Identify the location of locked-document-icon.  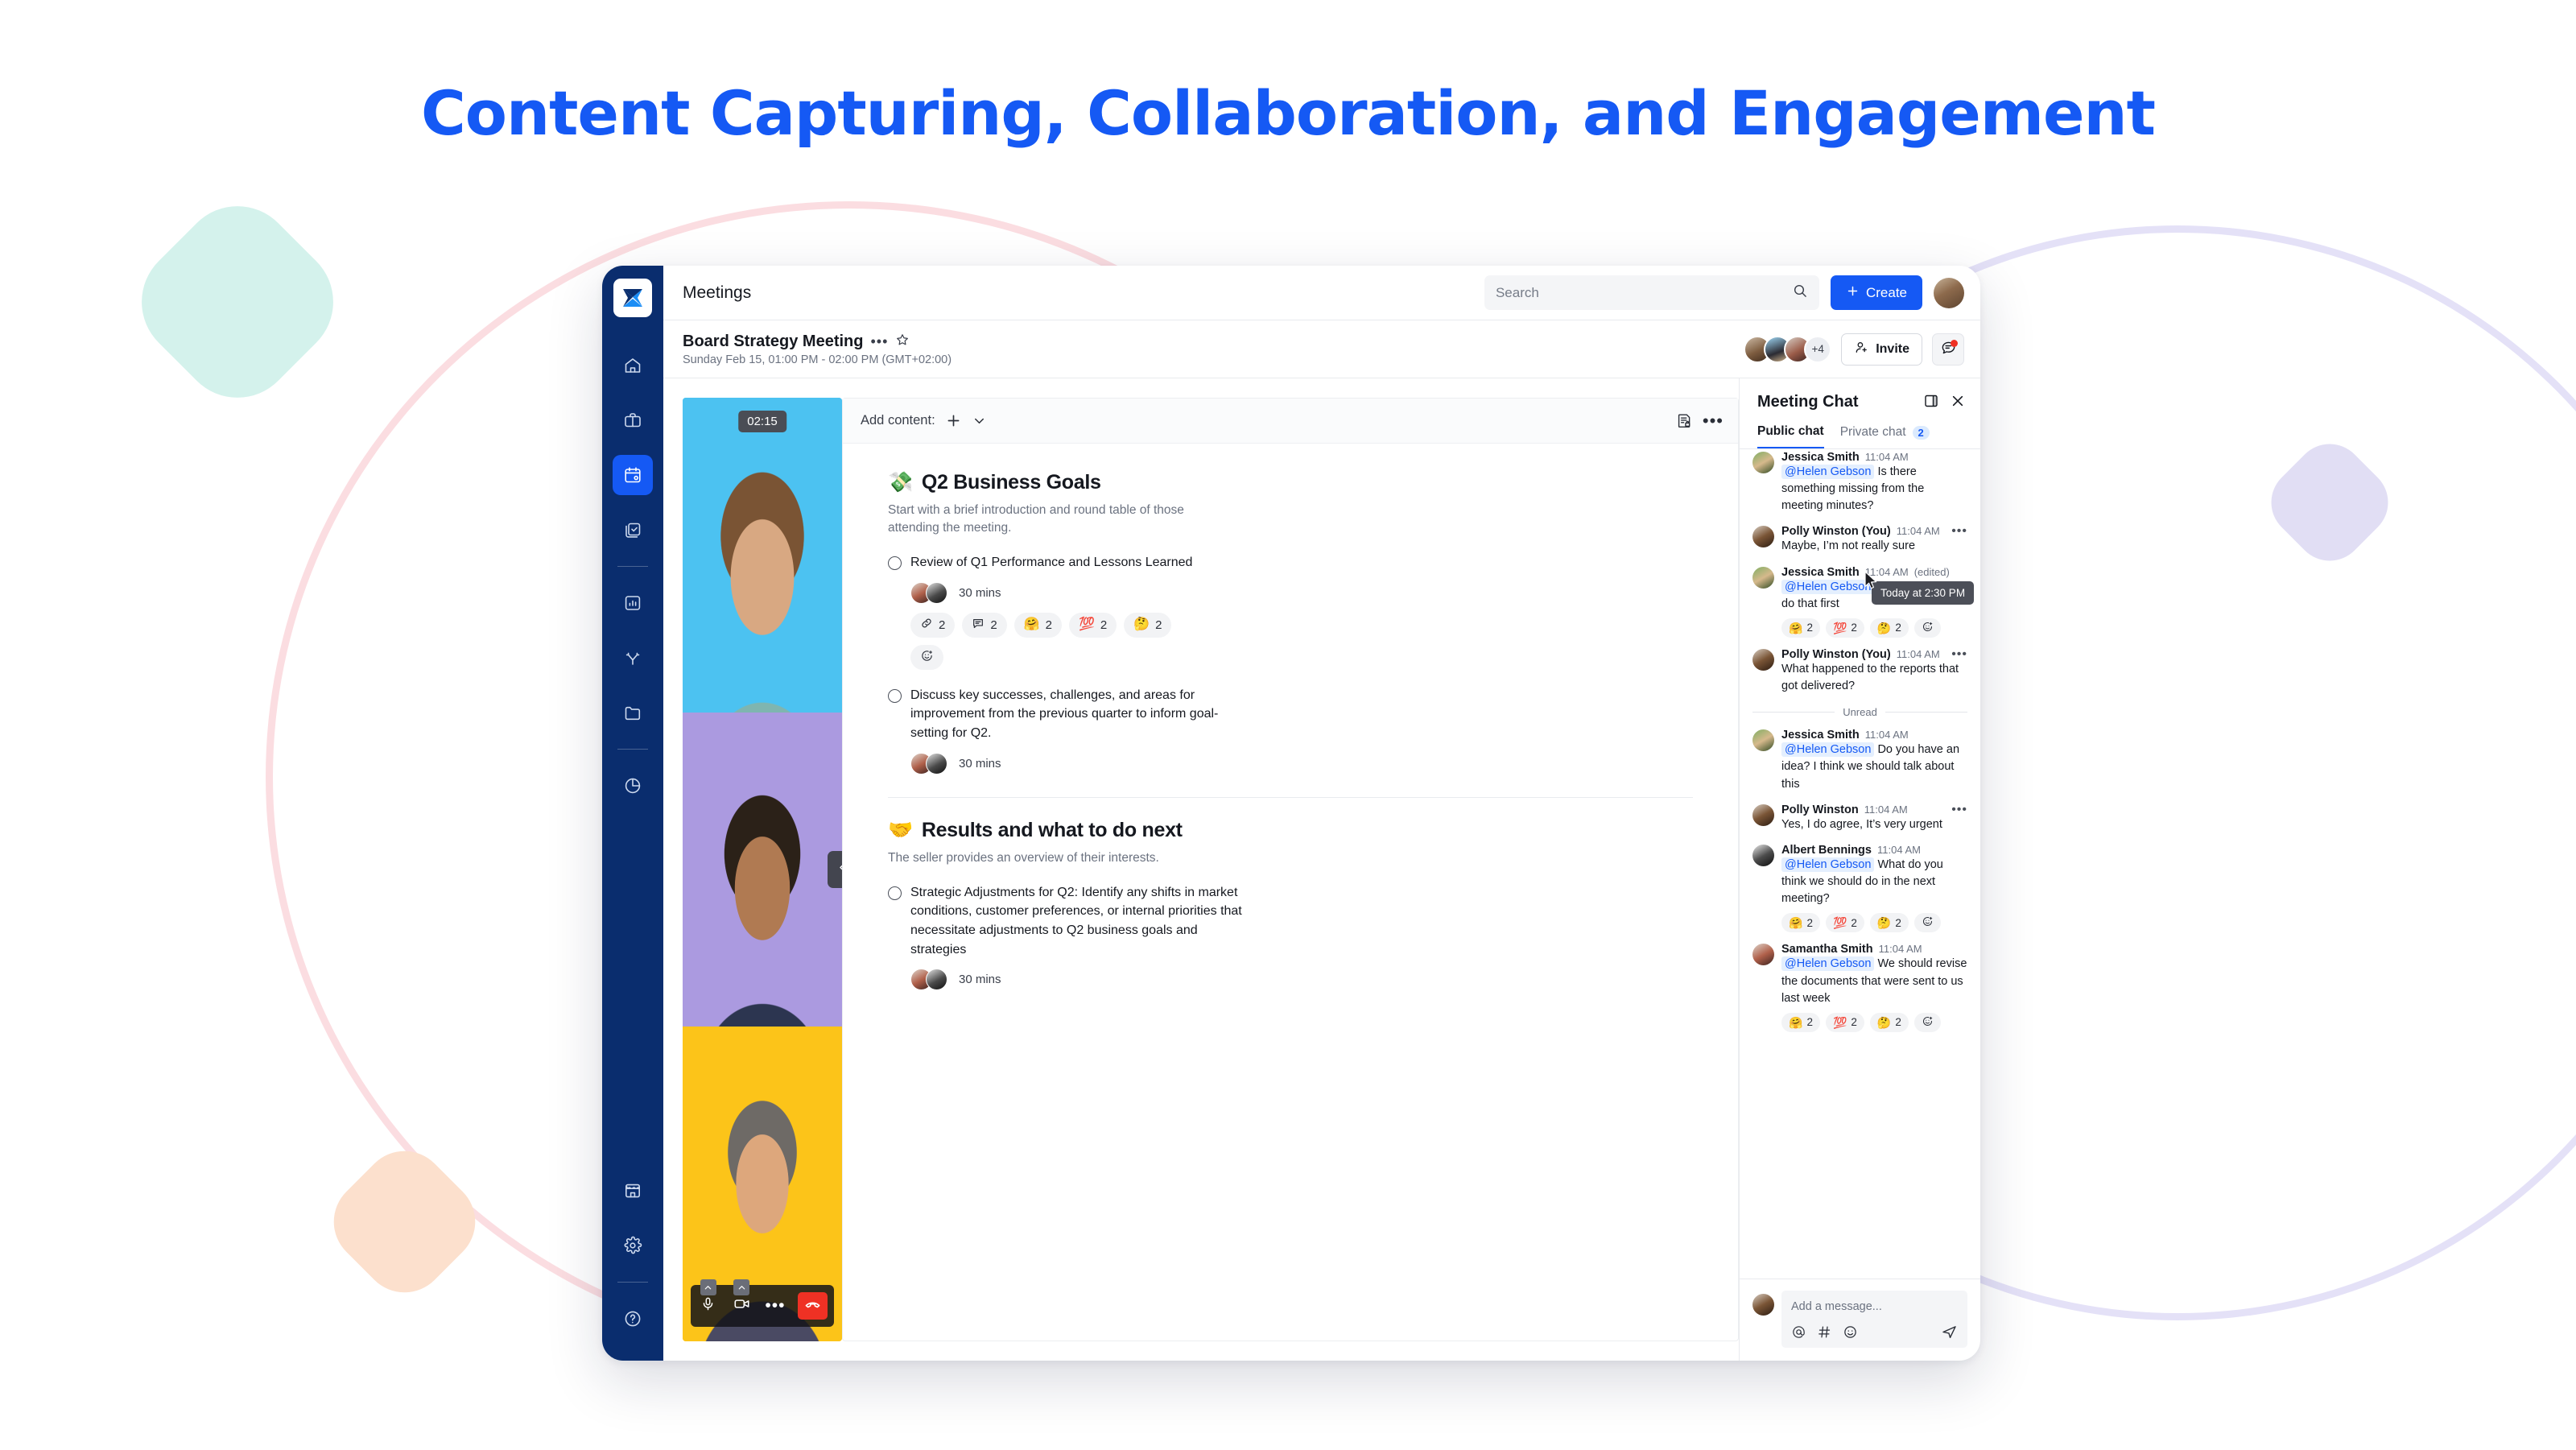
(1685, 421).